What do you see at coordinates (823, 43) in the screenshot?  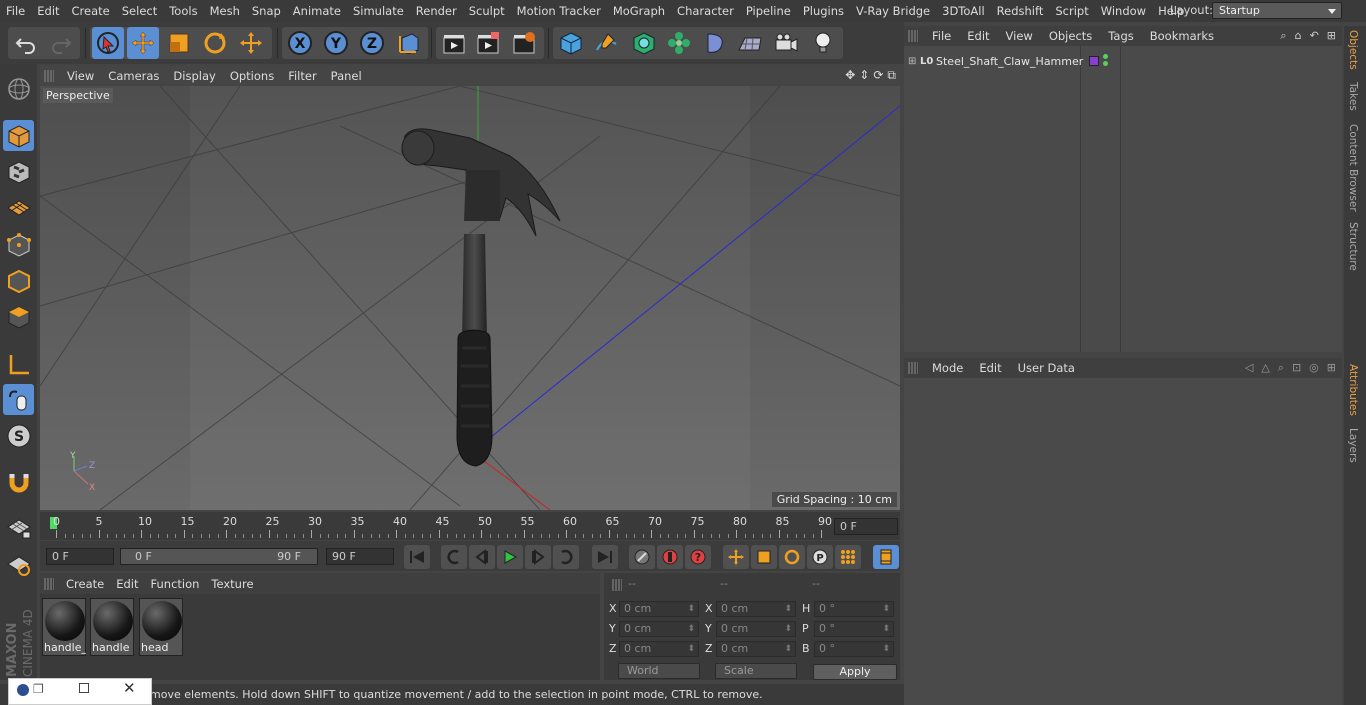 I see `light-icon` at bounding box center [823, 43].